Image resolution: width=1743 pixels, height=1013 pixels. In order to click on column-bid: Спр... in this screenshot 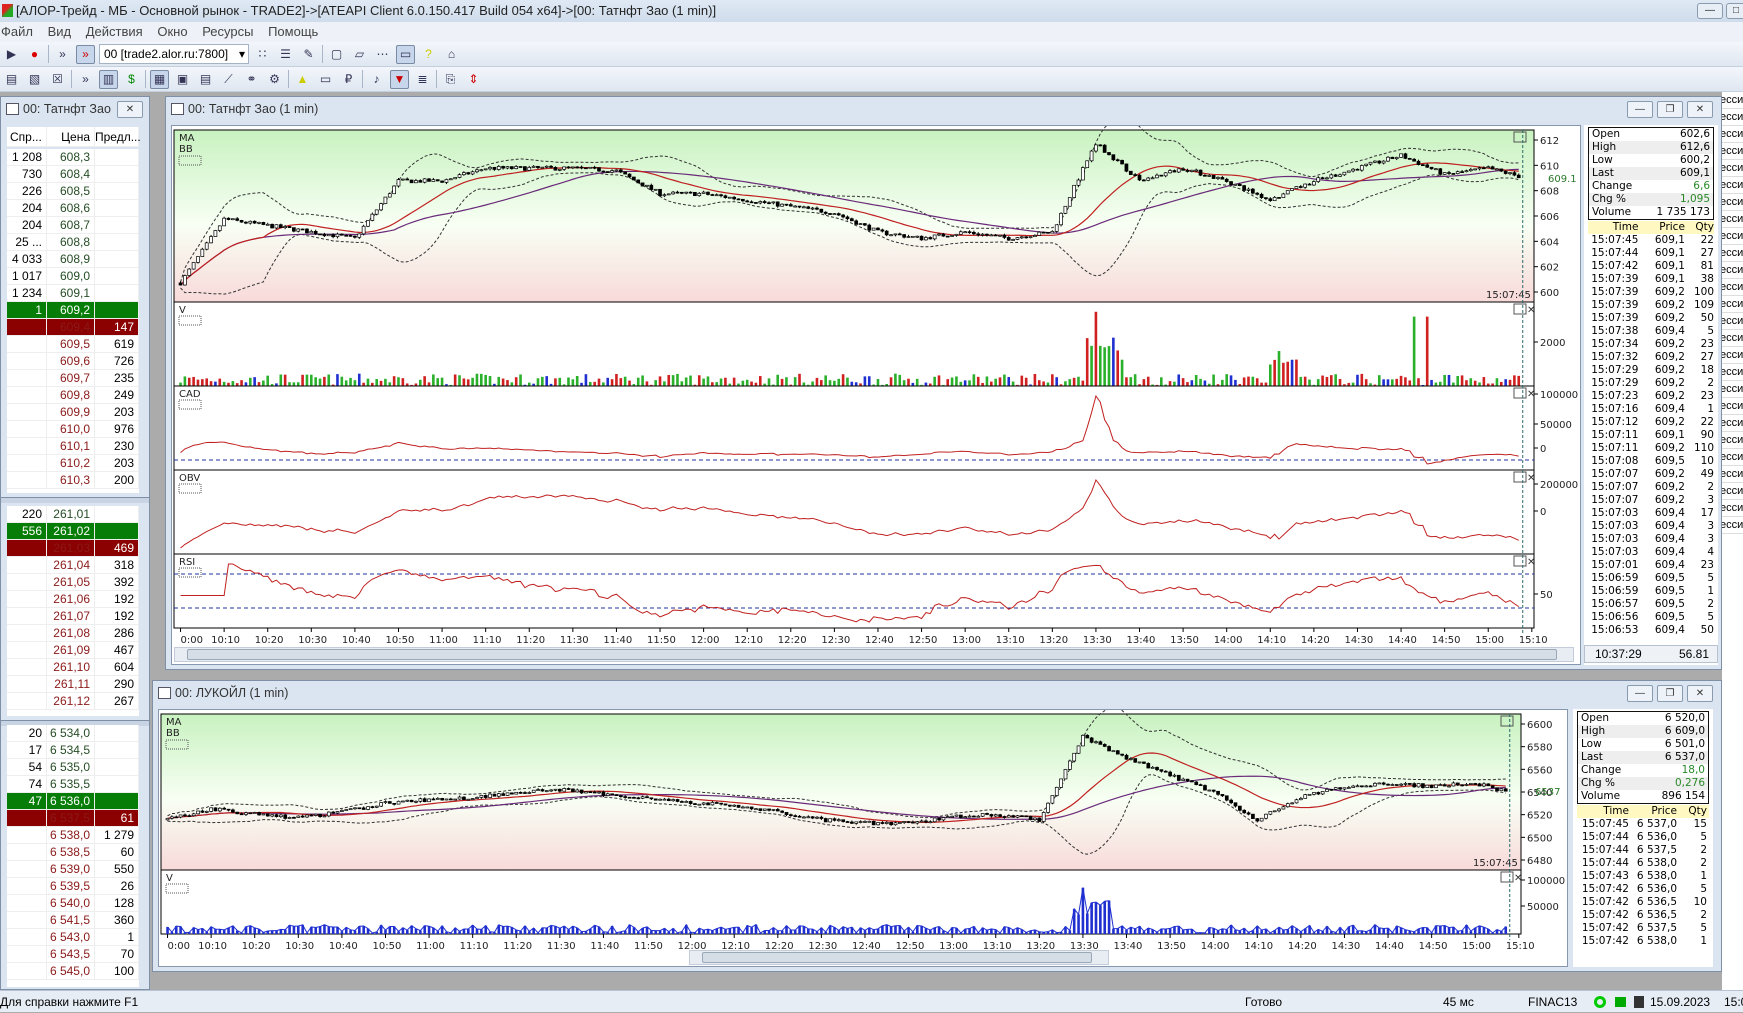, I will do `click(27, 136)`.